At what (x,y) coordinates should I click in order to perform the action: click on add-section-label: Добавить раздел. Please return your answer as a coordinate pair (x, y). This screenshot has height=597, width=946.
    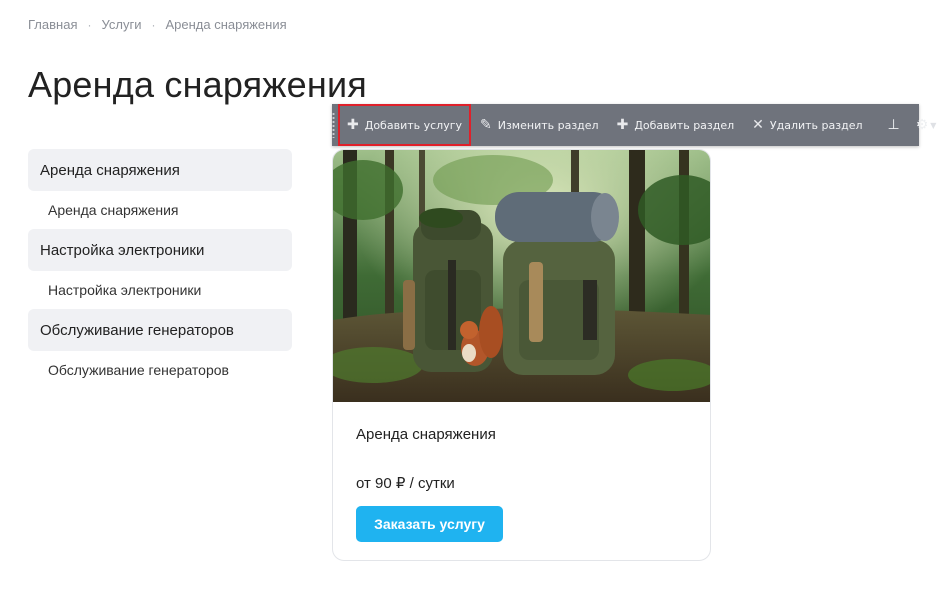
    Looking at the image, I should click on (684, 125).